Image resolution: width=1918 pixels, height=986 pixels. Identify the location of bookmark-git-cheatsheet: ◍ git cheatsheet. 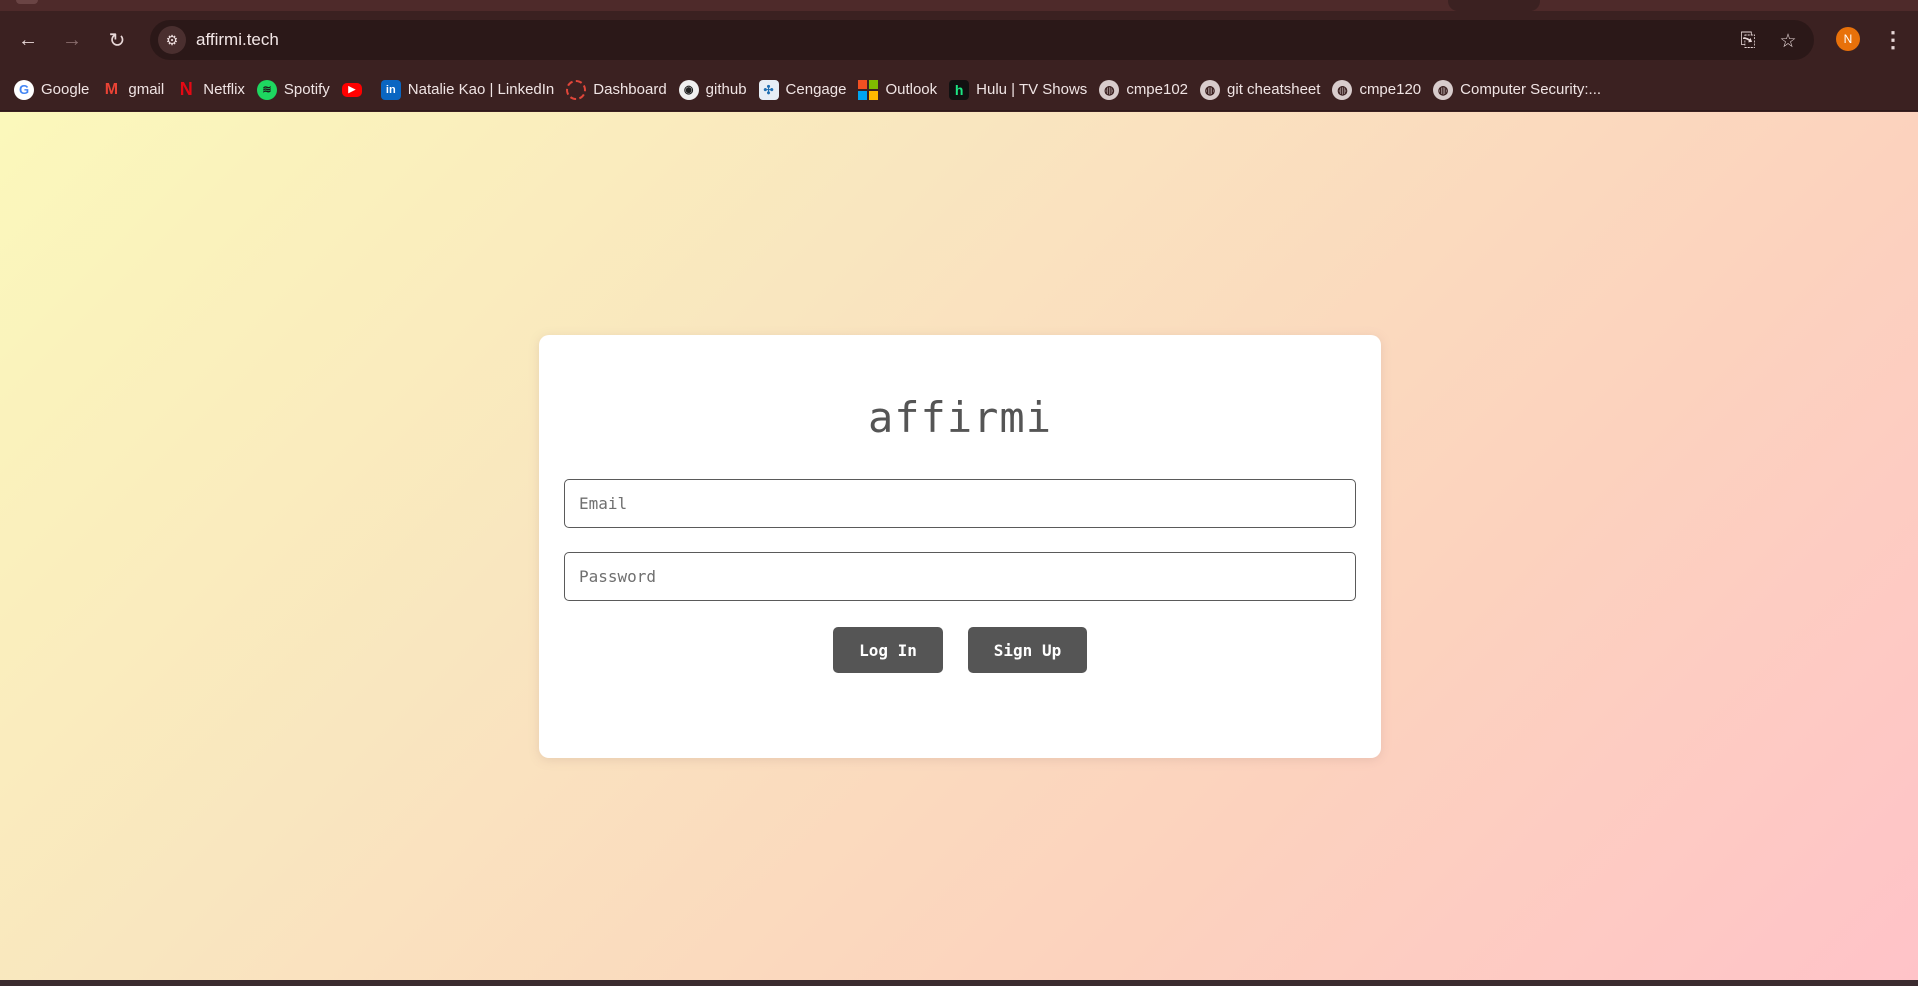
(1264, 90).